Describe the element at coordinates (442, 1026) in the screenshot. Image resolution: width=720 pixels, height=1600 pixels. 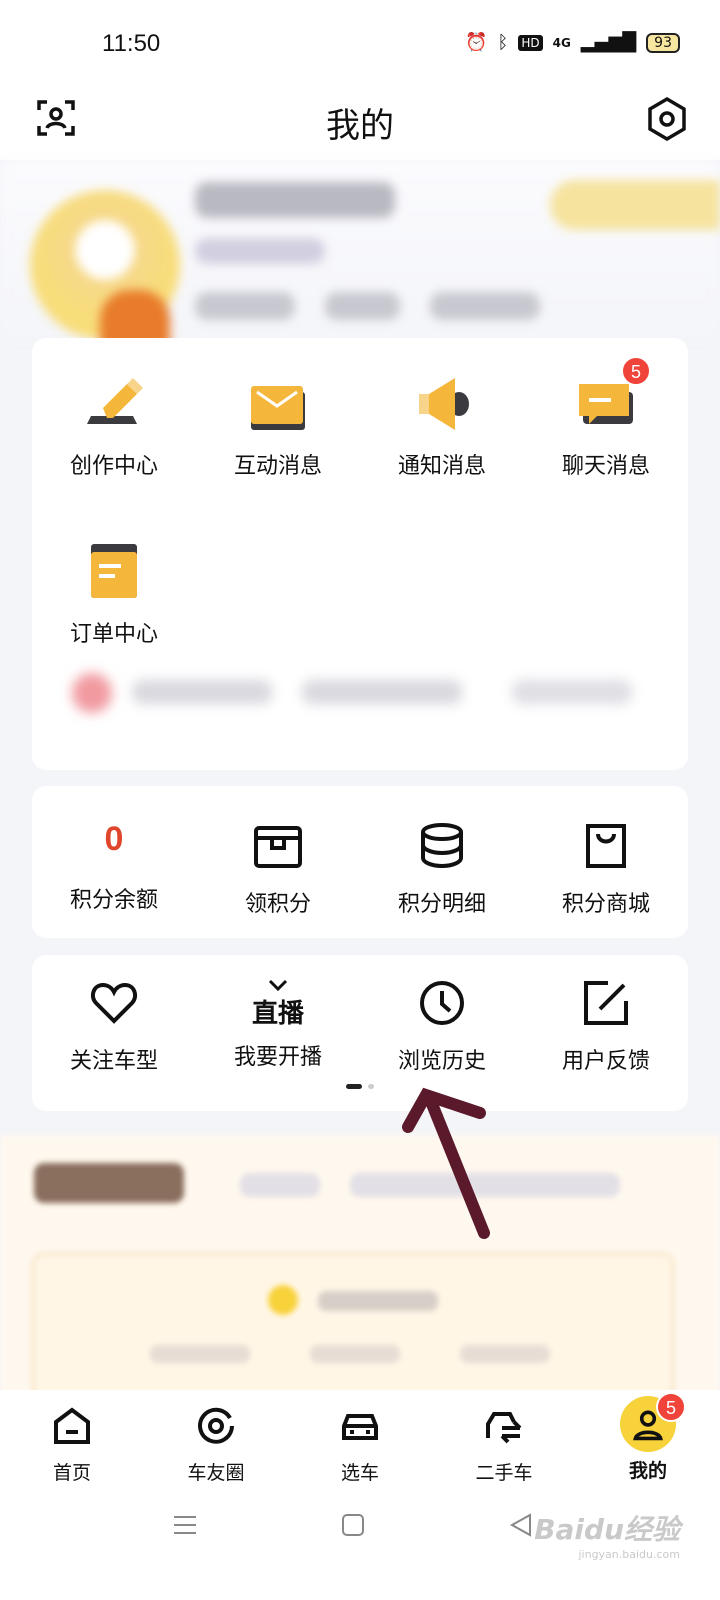
I see `browse-history-entry: 浏览历史` at that location.